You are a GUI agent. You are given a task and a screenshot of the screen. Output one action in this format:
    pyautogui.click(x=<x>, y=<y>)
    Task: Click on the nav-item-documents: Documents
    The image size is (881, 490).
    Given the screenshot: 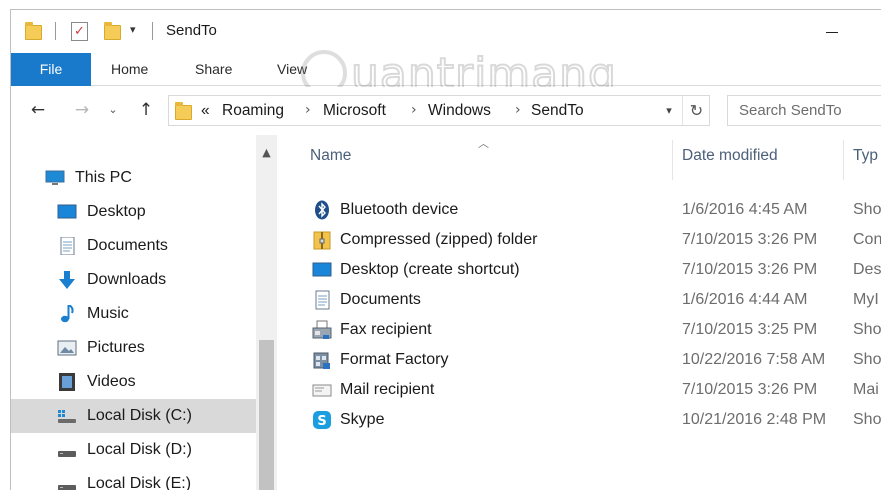 What is the action you would take?
    pyautogui.click(x=133, y=246)
    